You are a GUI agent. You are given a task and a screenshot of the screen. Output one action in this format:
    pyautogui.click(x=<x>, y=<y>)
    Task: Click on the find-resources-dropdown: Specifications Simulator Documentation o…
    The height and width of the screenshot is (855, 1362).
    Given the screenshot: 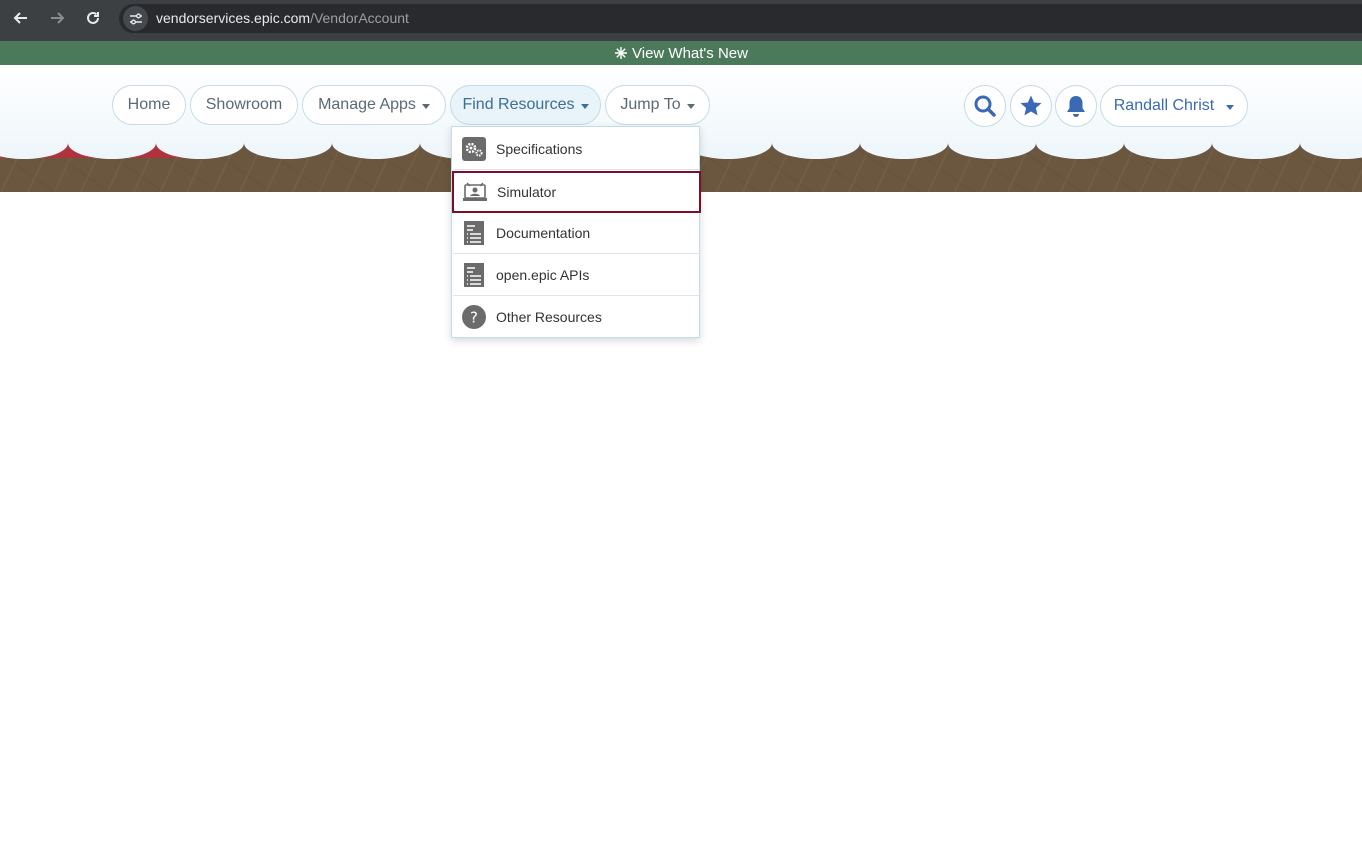 What is the action you would take?
    pyautogui.click(x=576, y=232)
    